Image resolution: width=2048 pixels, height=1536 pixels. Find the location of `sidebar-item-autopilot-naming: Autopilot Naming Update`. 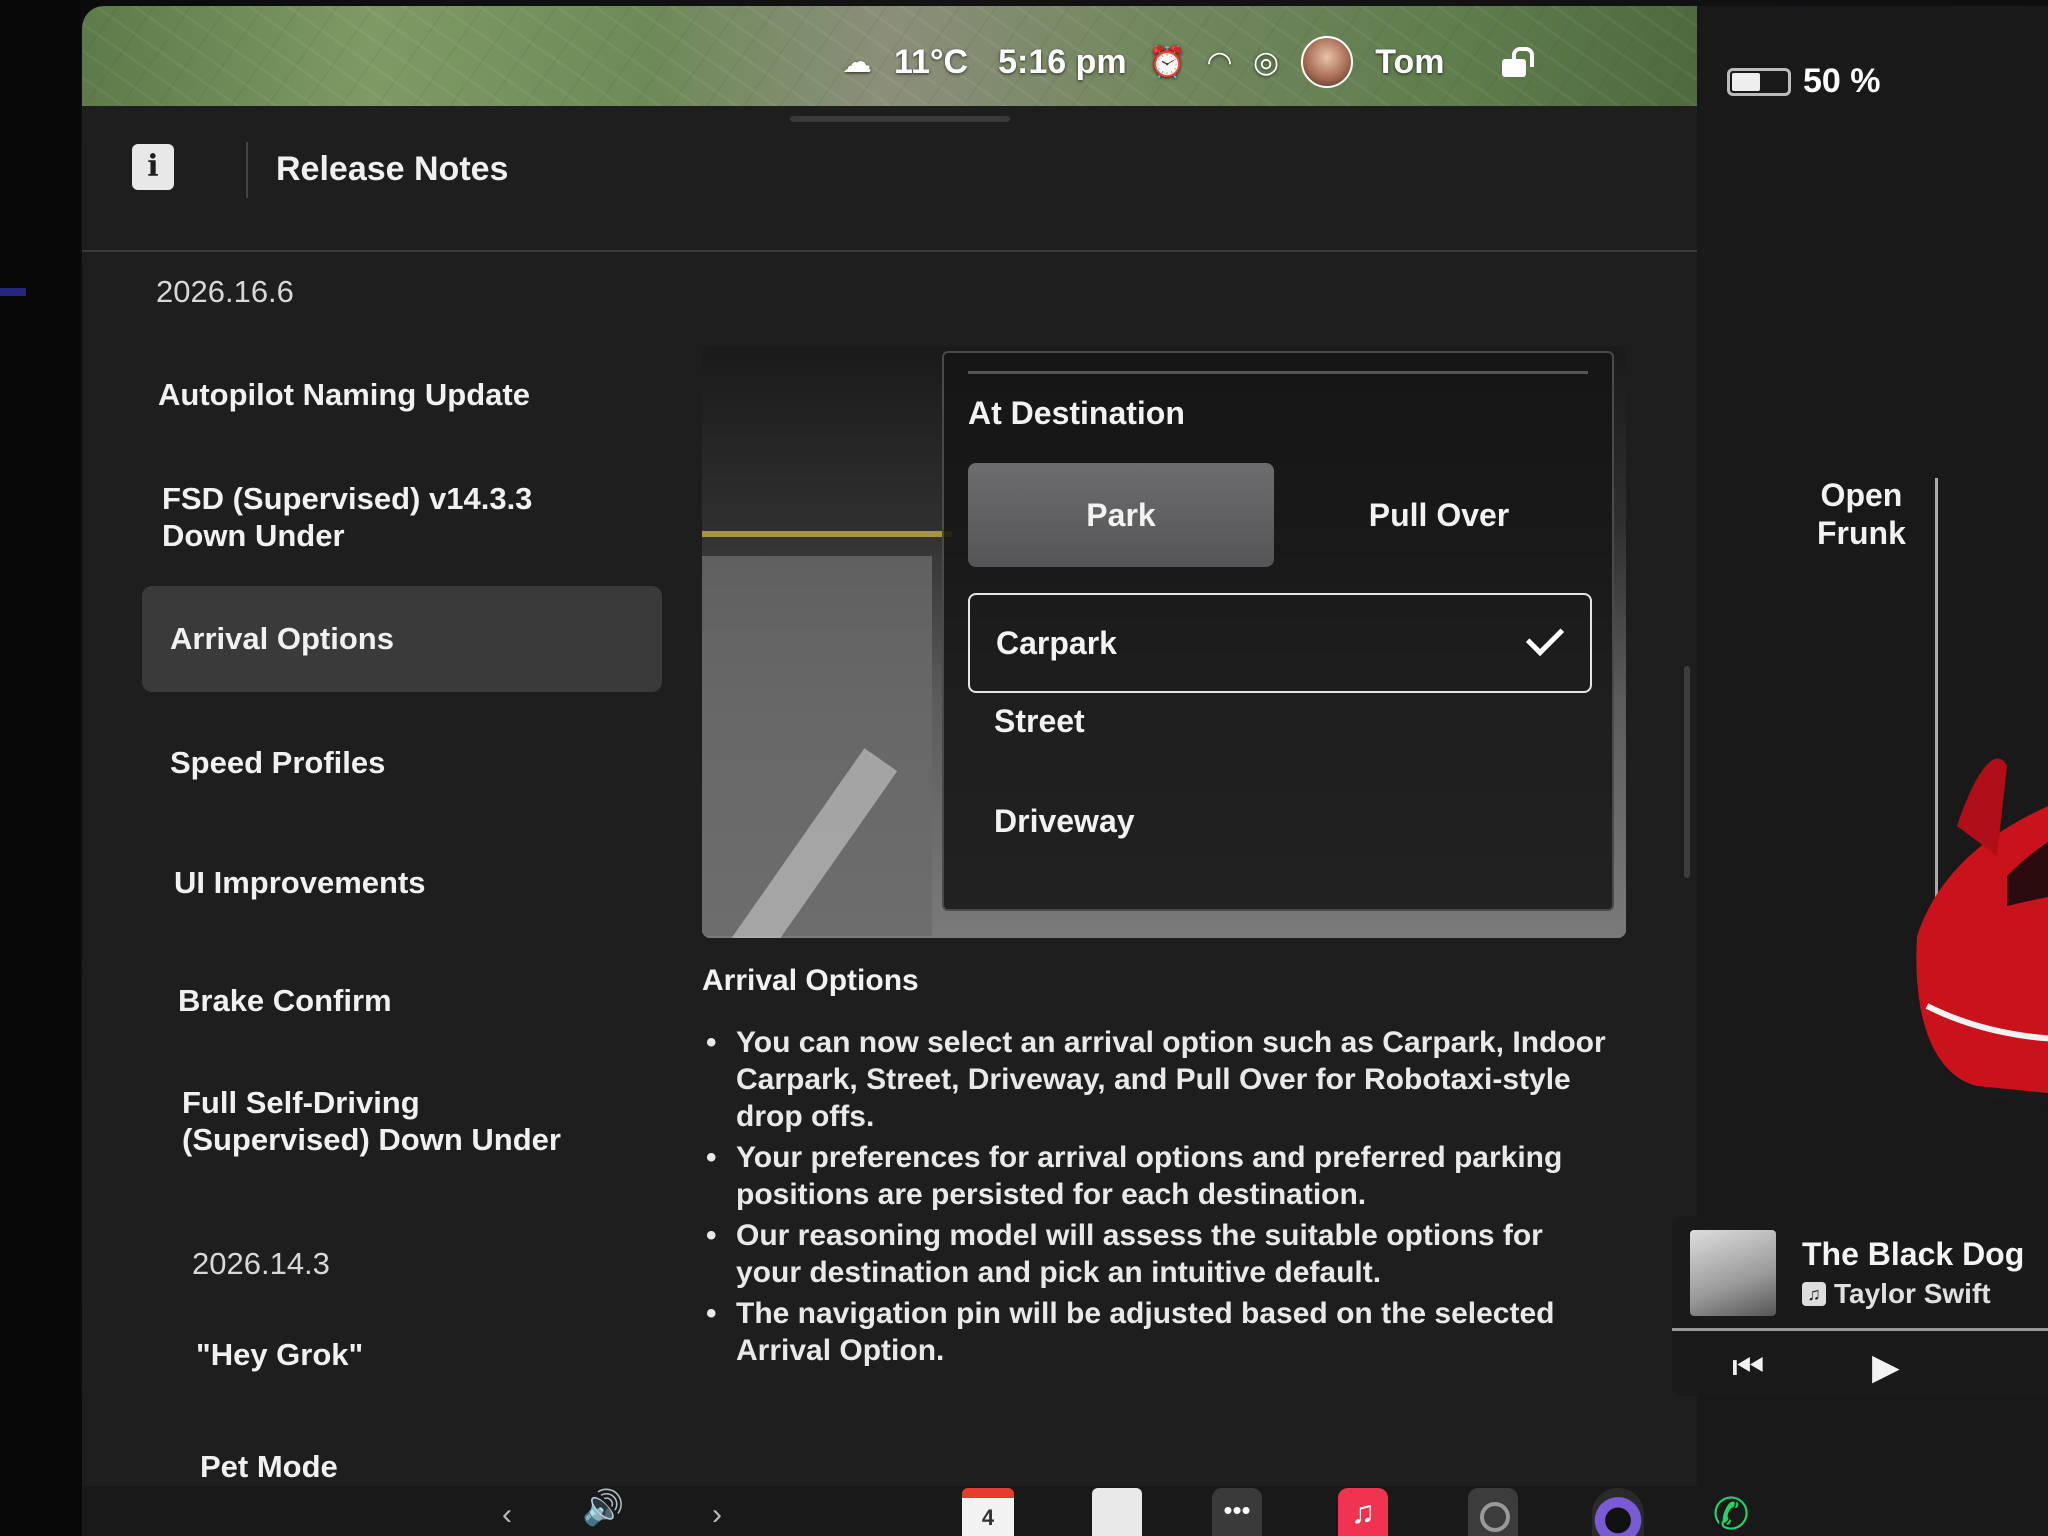

sidebar-item-autopilot-naming: Autopilot Naming Update is located at coordinates (418, 394).